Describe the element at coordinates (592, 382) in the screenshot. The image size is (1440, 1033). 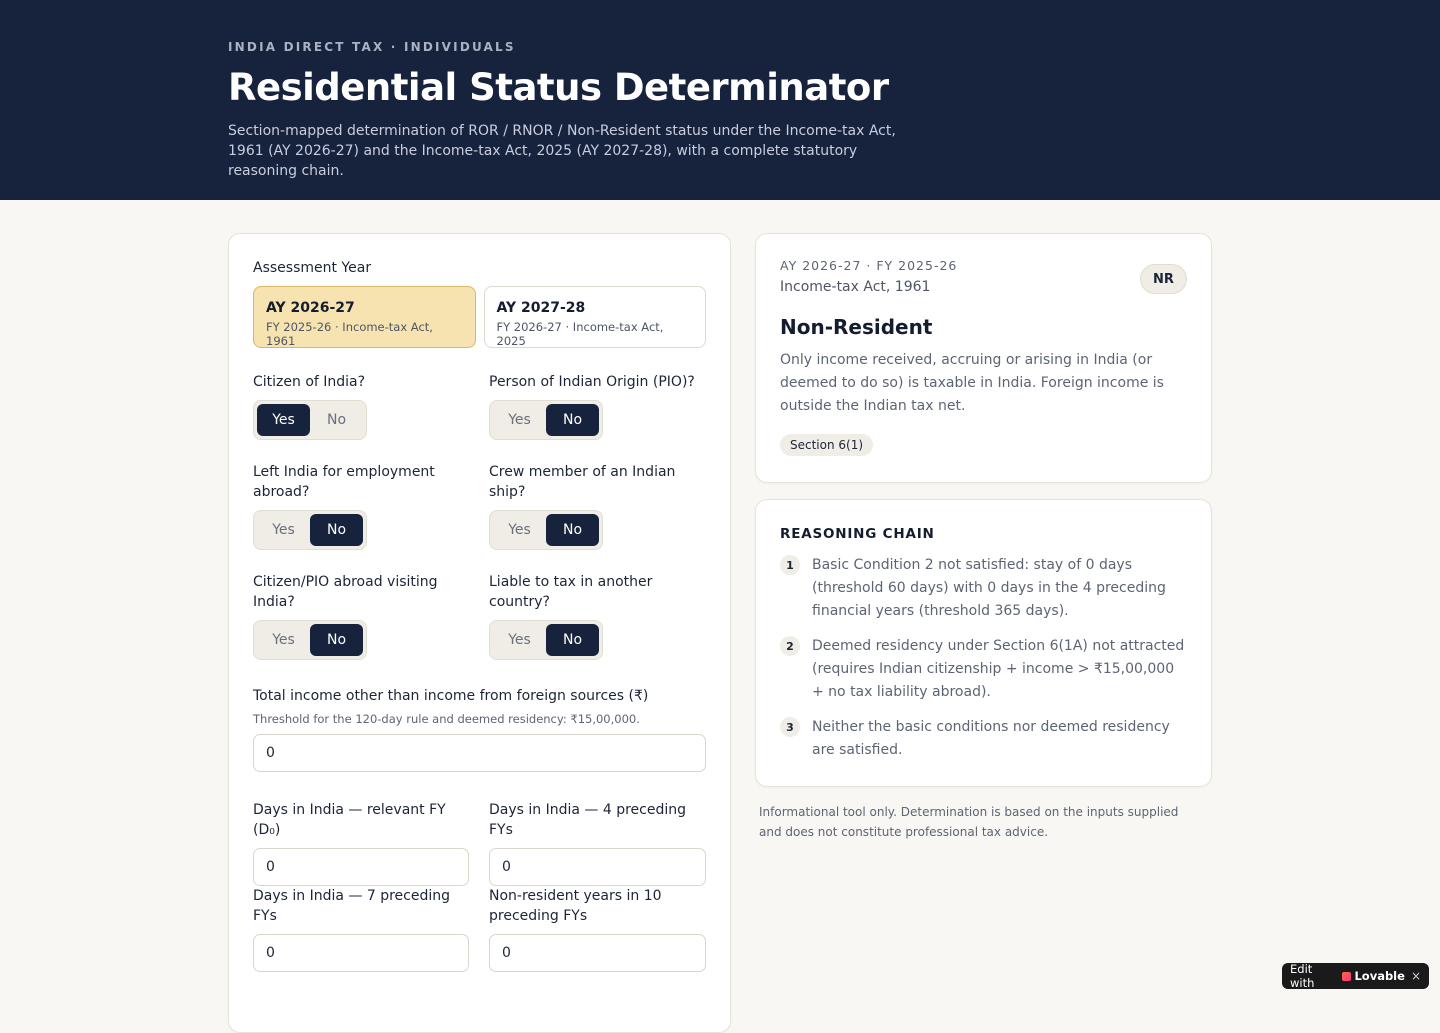
I see `question-label: Person of Indian Origin (PIO)?` at that location.